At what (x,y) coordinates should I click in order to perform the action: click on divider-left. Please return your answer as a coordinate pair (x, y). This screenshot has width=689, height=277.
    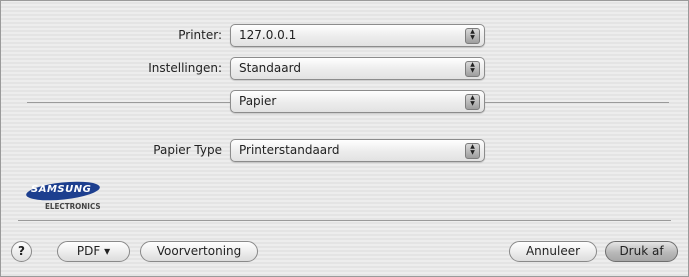
    Looking at the image, I should click on (128, 102).